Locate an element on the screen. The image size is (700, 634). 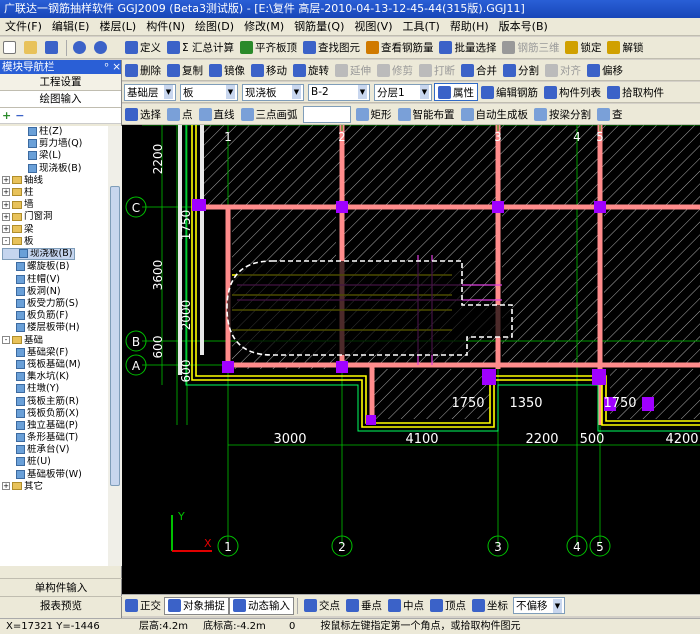
menu-item-5: 修改(M) is located at coordinates (264, 26).